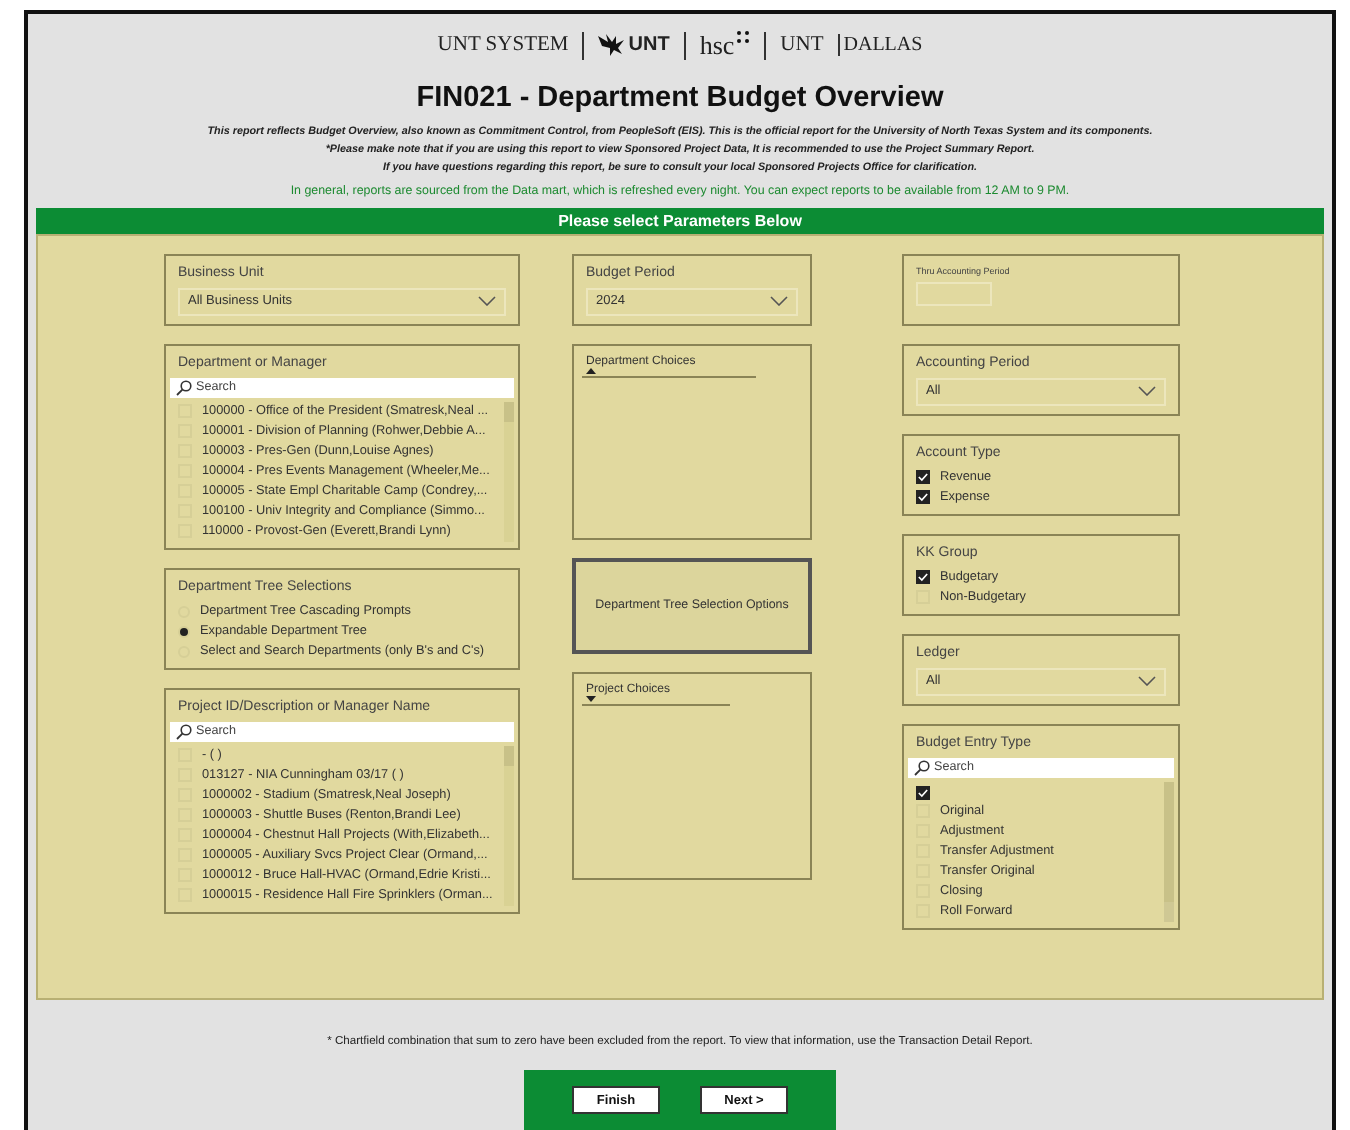 The width and height of the screenshot is (1350, 1130). What do you see at coordinates (883, 45) in the screenshot?
I see `logo-text: DALLAS` at bounding box center [883, 45].